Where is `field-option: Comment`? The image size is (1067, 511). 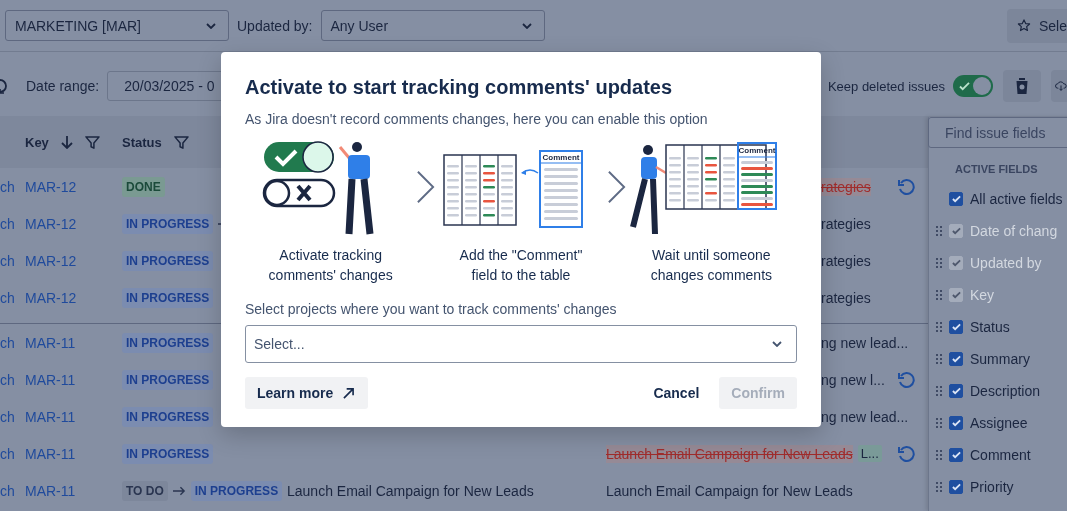 field-option: Comment is located at coordinates (1000, 455).